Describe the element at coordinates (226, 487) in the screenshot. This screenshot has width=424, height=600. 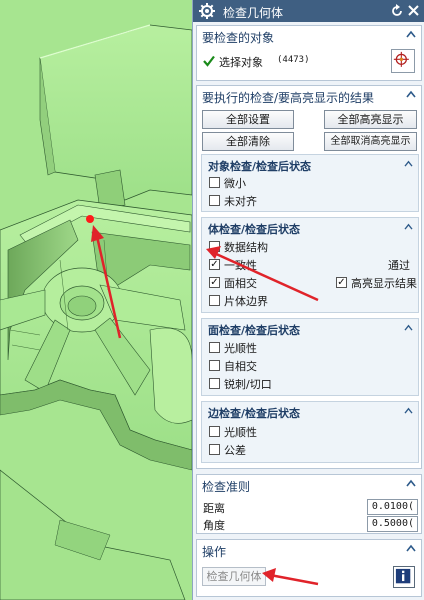
I see `section-title: 检查准则` at that location.